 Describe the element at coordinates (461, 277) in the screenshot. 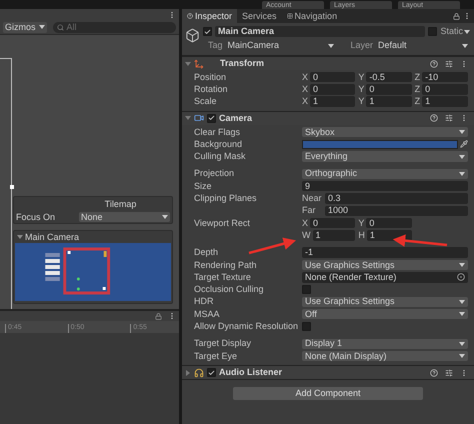

I see `object-picker-icon` at that location.